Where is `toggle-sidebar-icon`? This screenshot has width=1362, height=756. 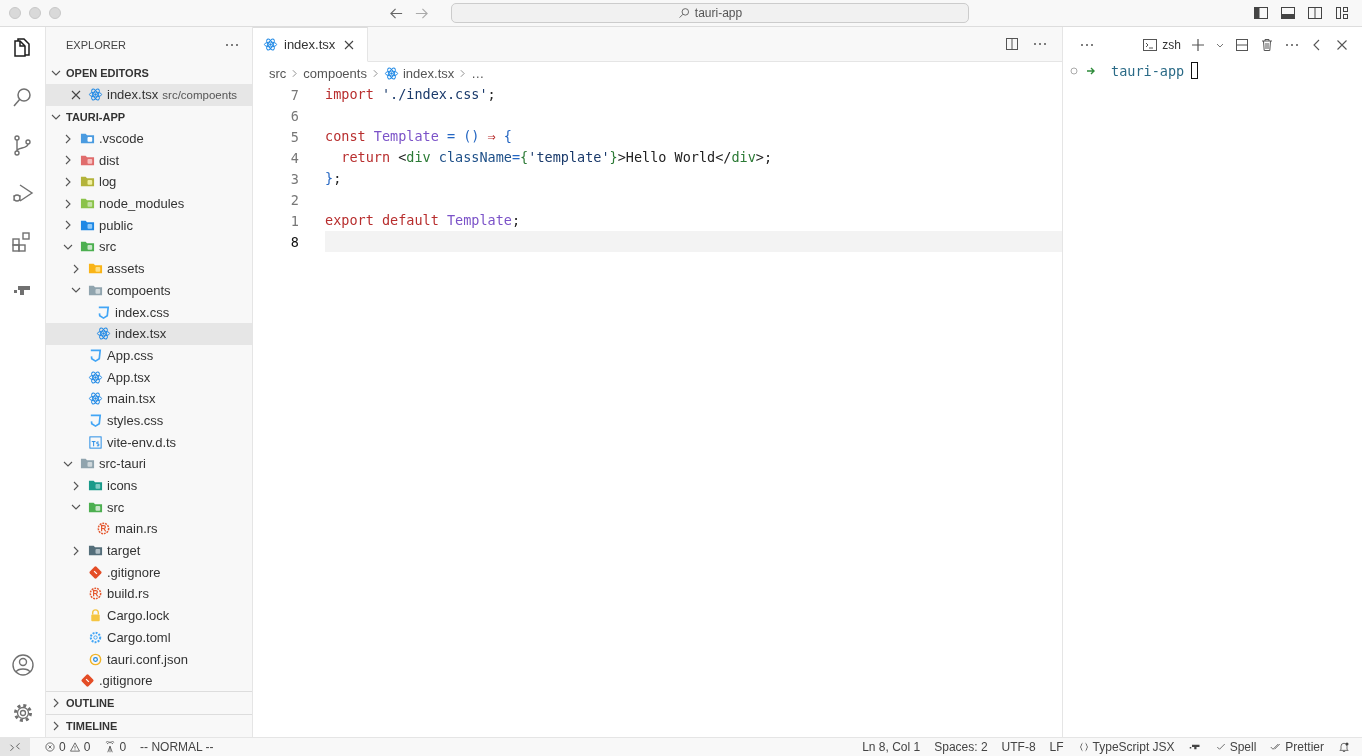 toggle-sidebar-icon is located at coordinates (1261, 13).